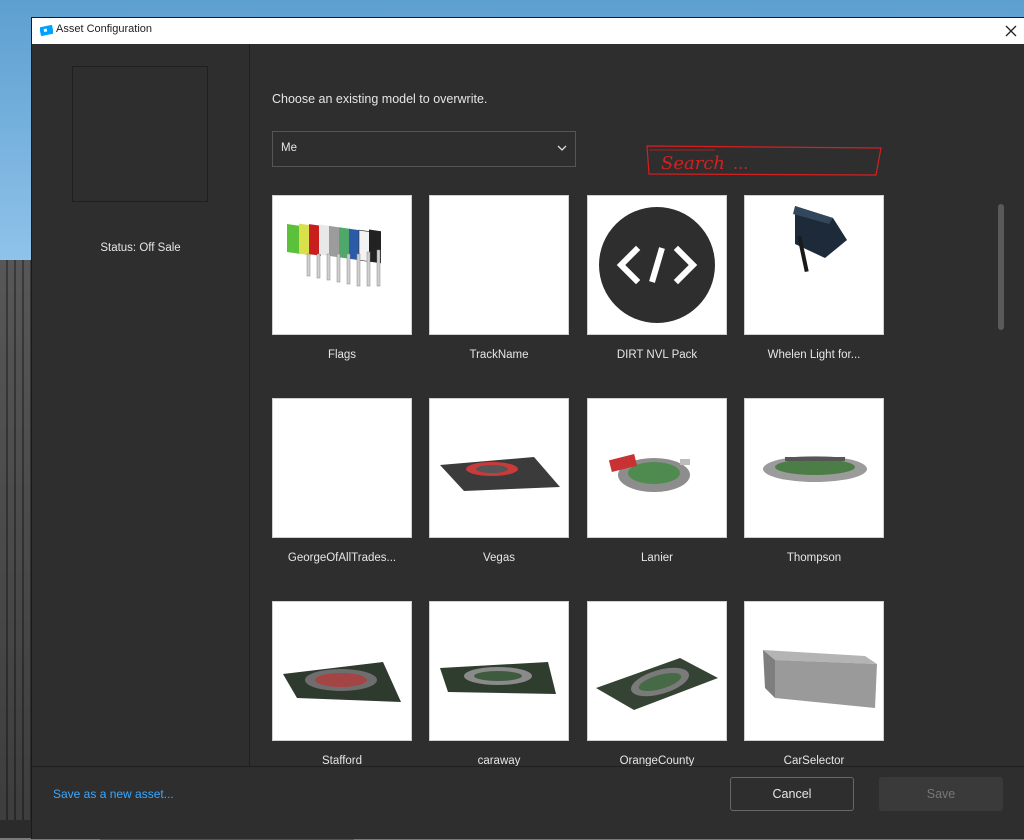 The height and width of the screenshot is (840, 1024). What do you see at coordinates (1001, 484) in the screenshot?
I see `grid-scrollbar` at bounding box center [1001, 484].